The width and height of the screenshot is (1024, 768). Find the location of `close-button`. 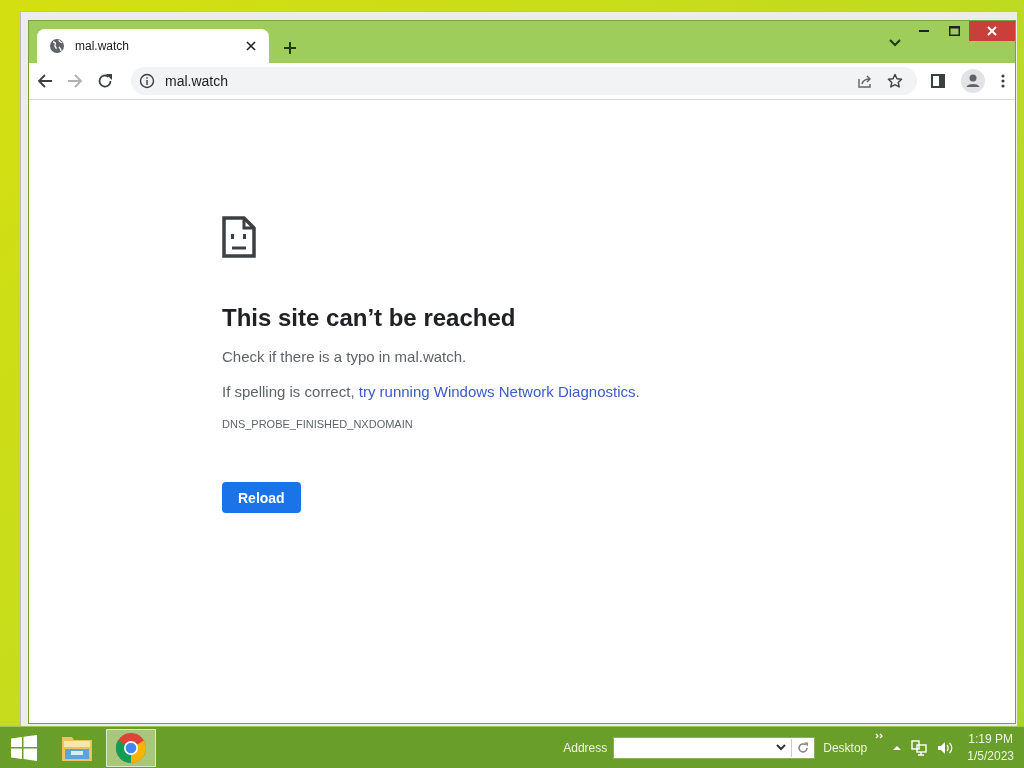

close-button is located at coordinates (992, 31).